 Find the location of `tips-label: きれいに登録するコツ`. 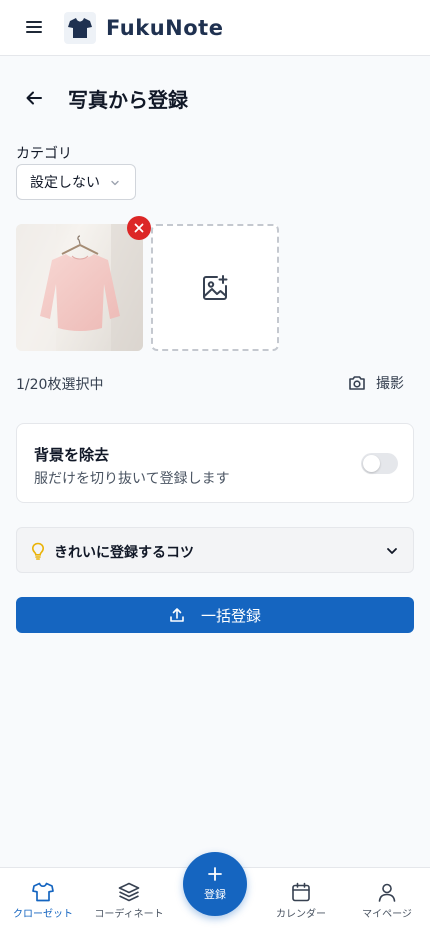

tips-label: きれいに登録するコツ is located at coordinates (124, 553).